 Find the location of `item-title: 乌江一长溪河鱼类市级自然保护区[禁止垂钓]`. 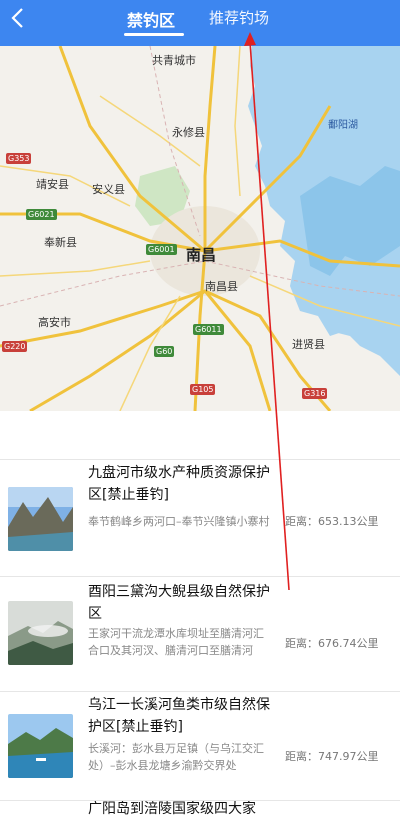

item-title: 乌江一长溪河鱼类市级自然保护区[禁止垂钓] is located at coordinates (179, 716).